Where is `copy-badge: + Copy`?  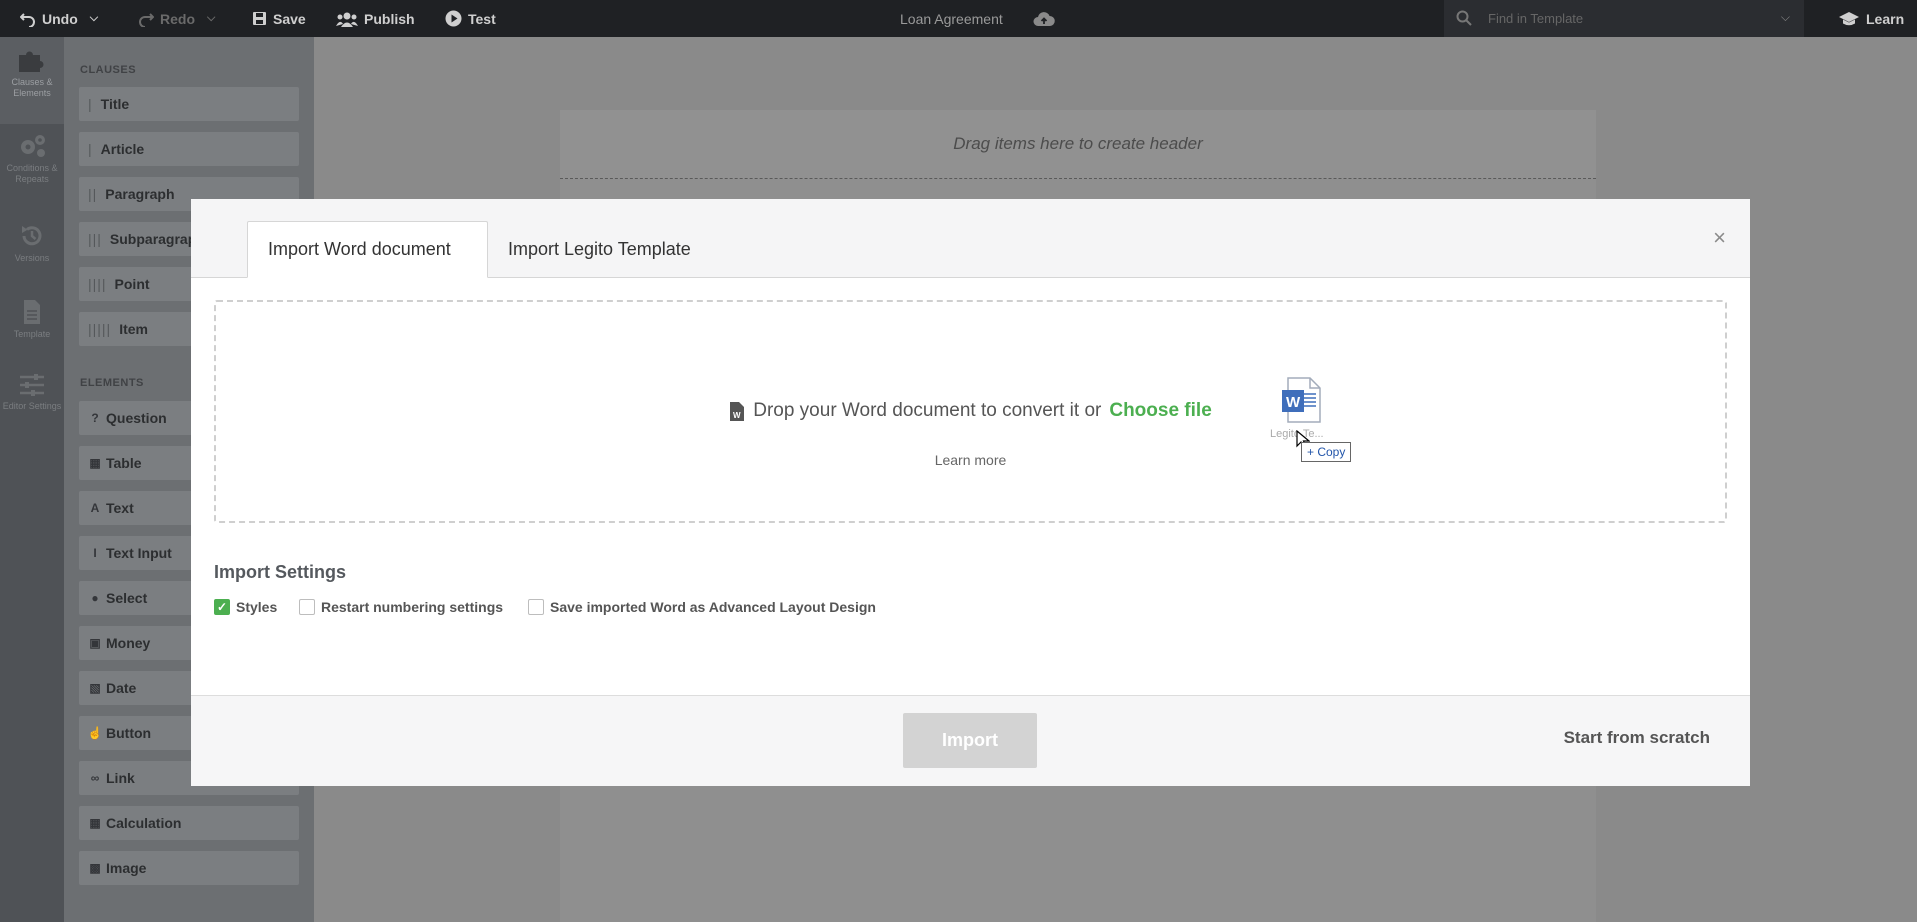 copy-badge: + Copy is located at coordinates (1326, 452).